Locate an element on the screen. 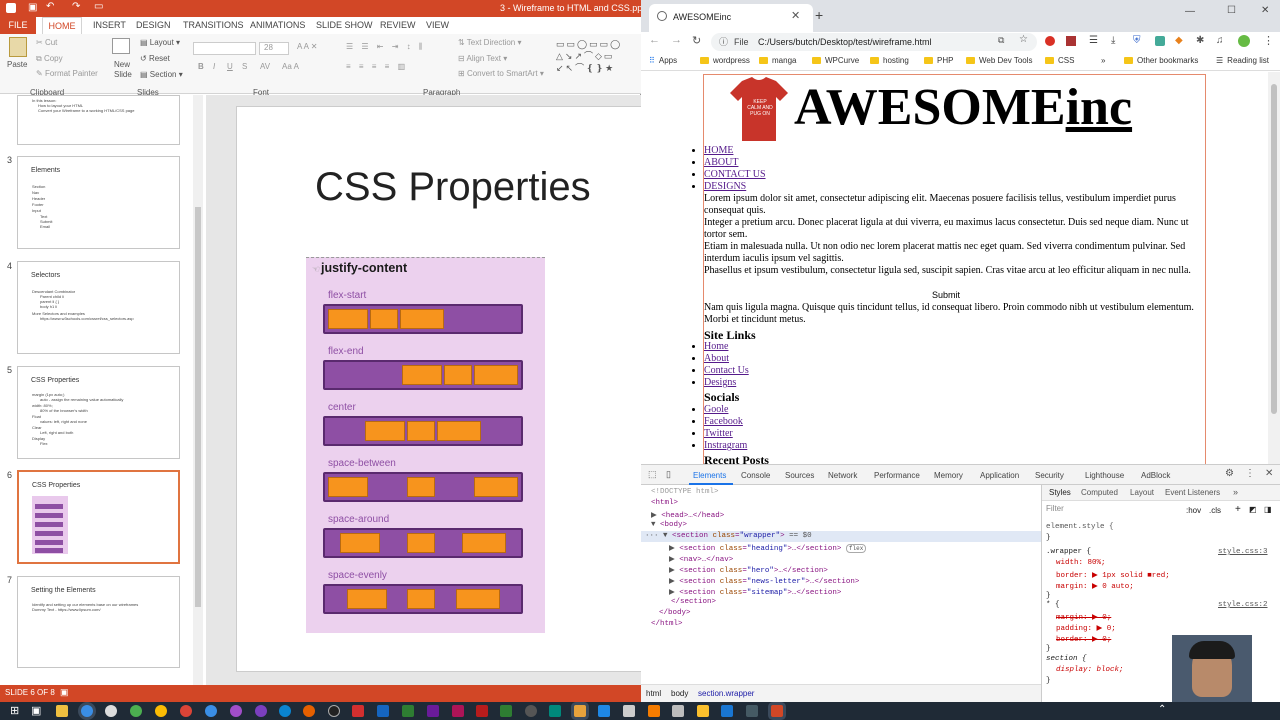 This screenshot has height=720, width=1280. close-window-icon: ✕ is located at coordinates (1265, 10).